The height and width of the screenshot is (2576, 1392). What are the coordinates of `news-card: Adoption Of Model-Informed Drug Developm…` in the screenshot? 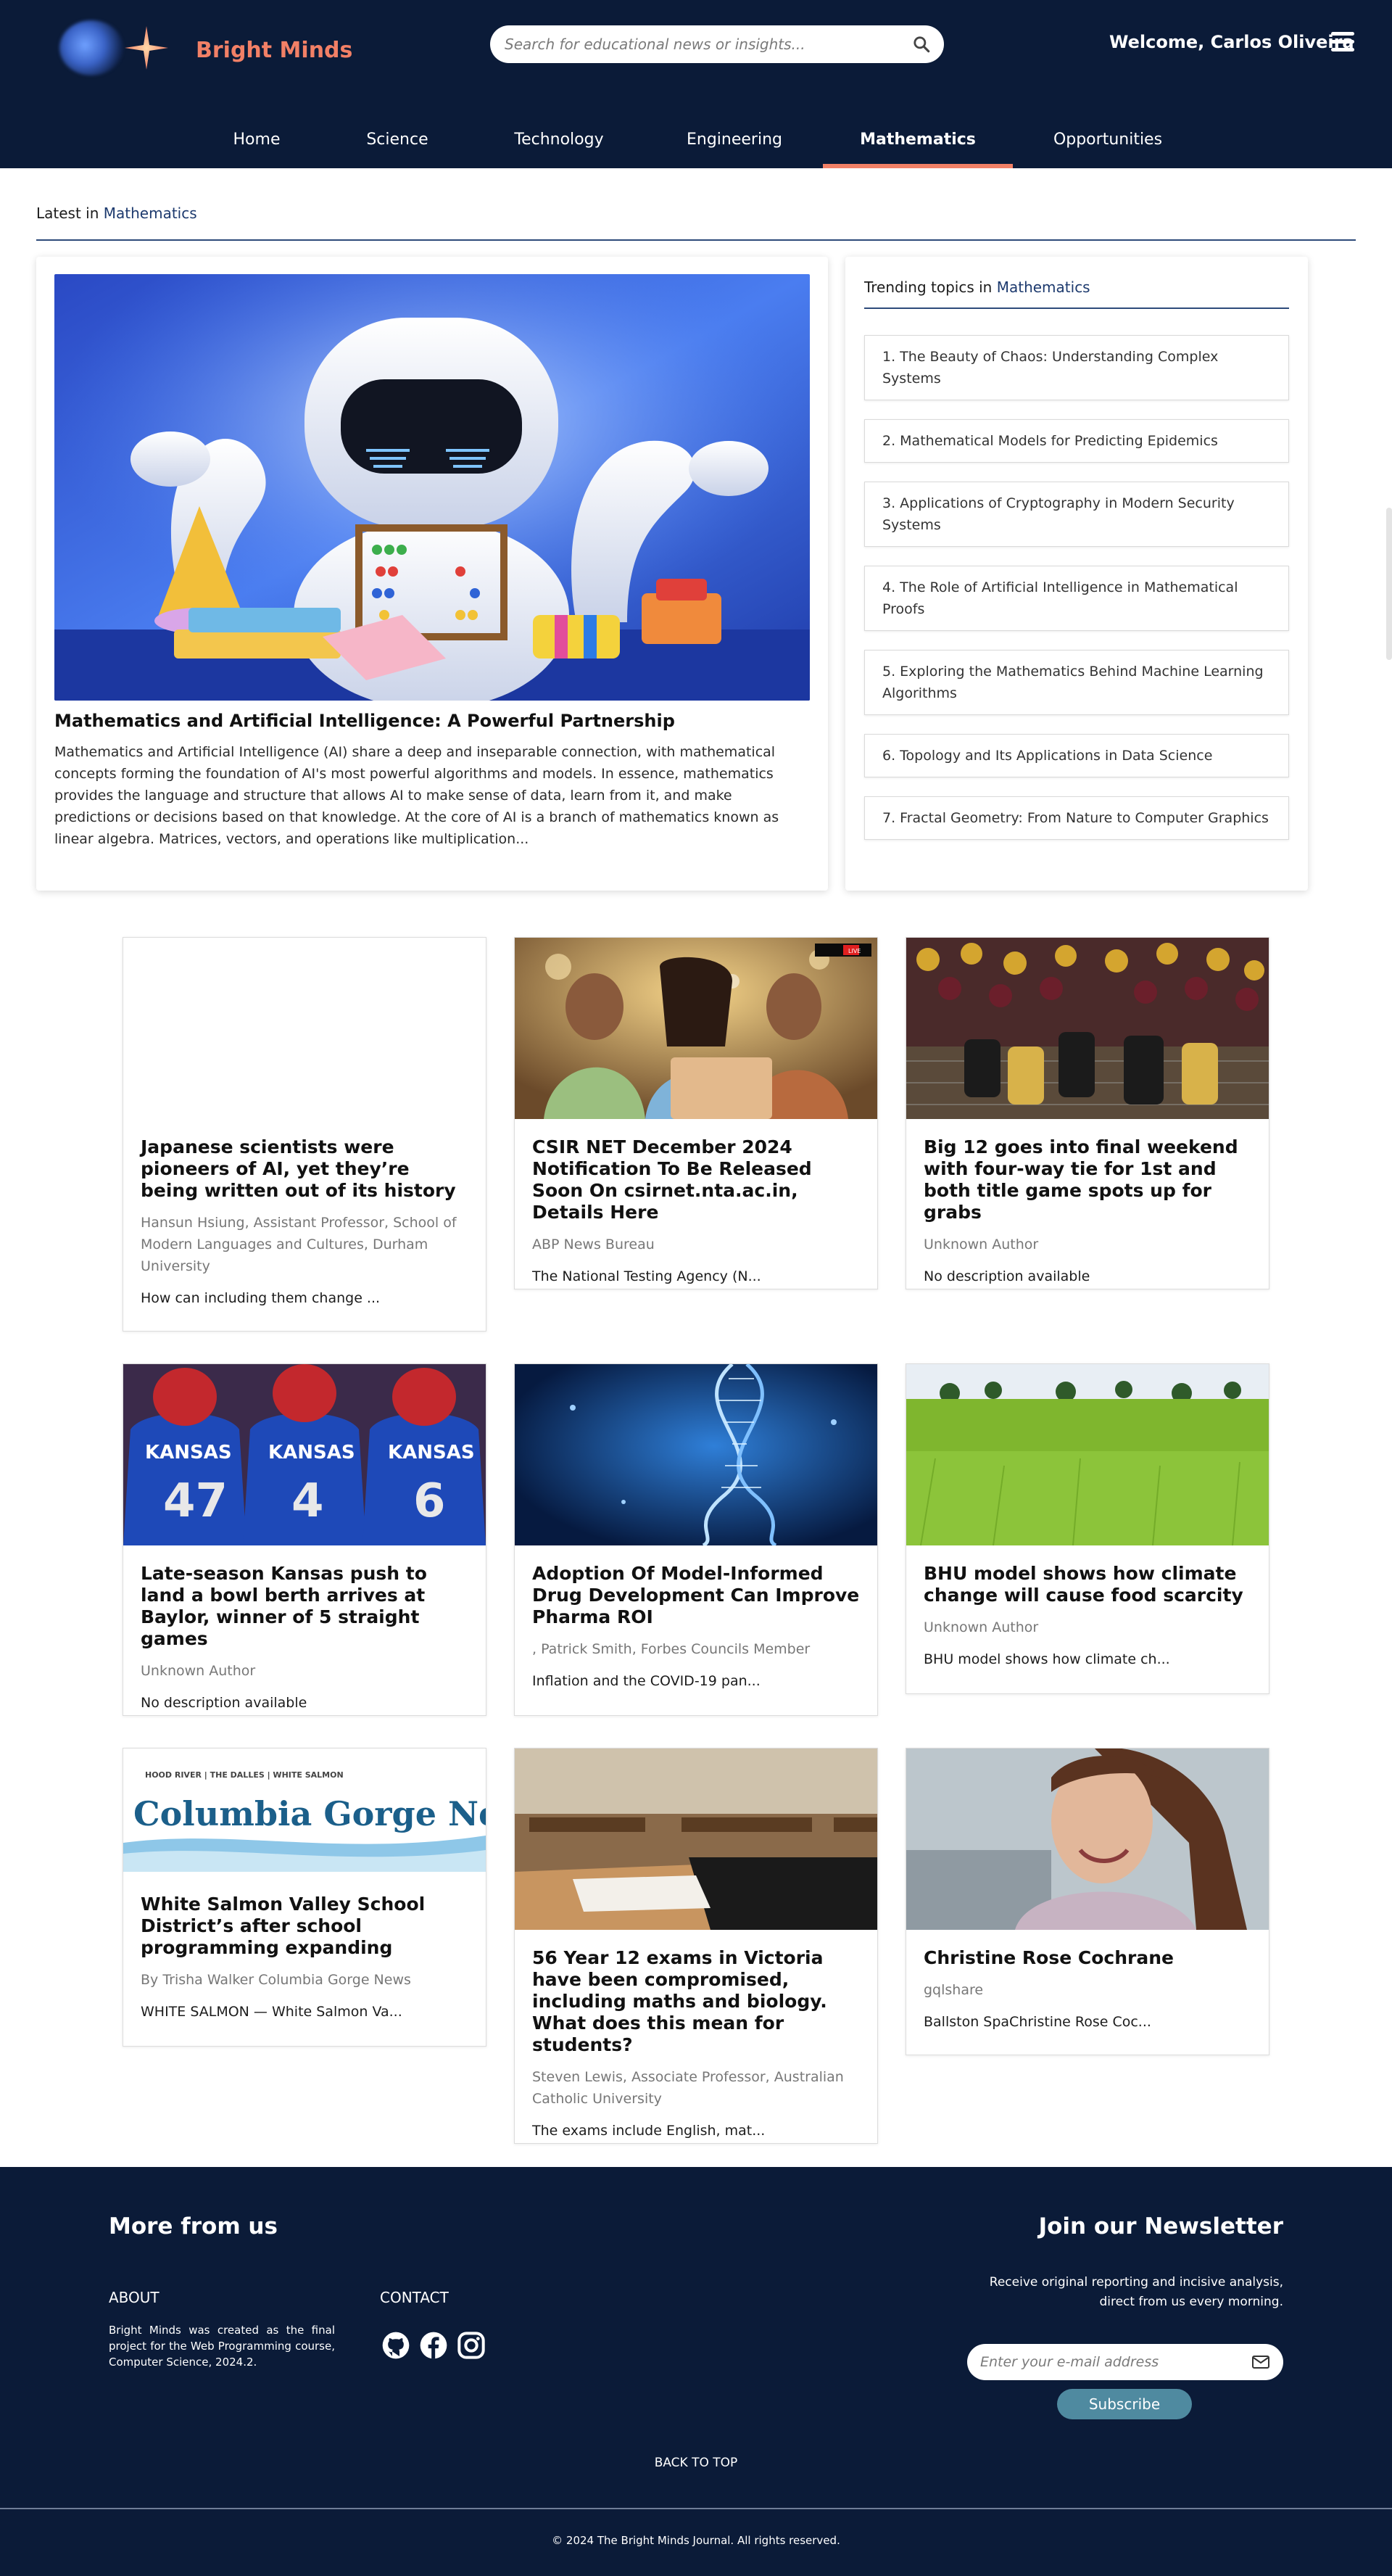 It's located at (696, 1539).